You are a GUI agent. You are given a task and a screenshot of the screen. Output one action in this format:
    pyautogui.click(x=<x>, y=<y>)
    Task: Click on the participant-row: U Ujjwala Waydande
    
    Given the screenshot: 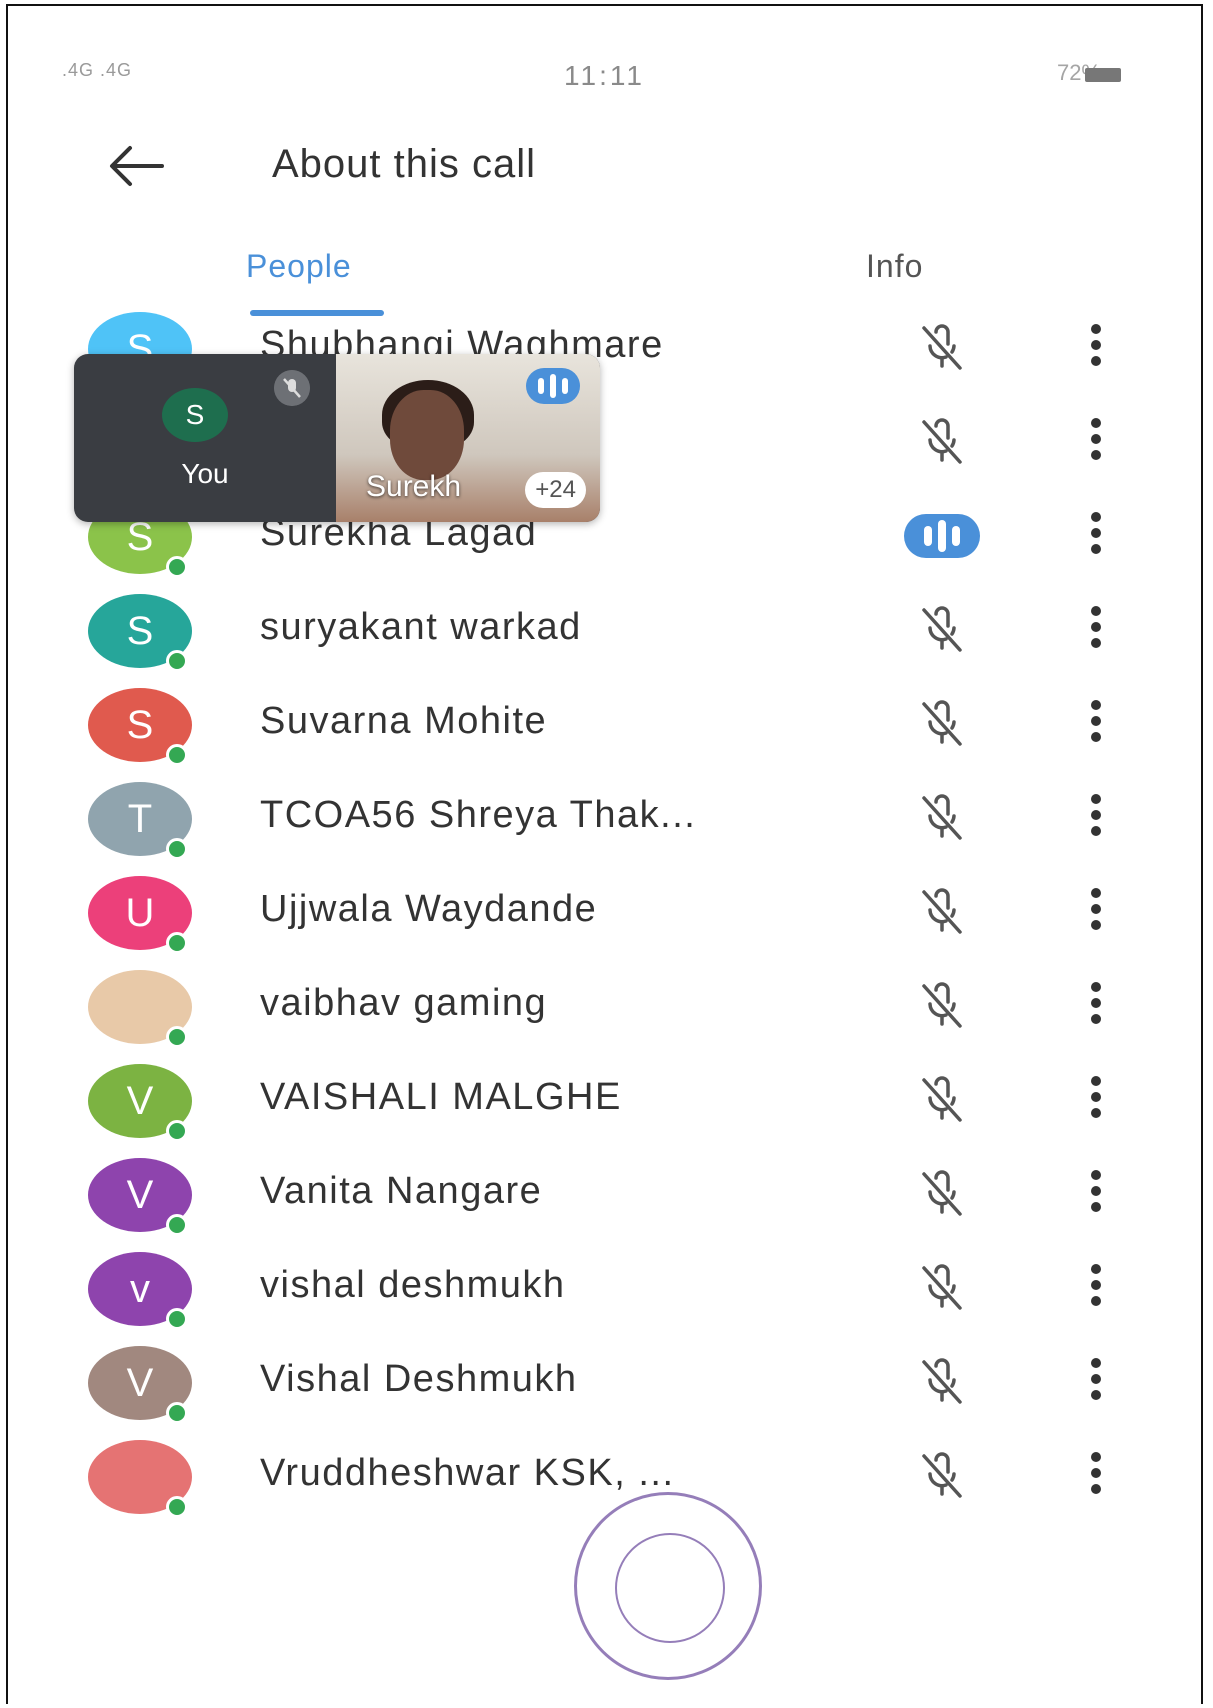 What is the action you would take?
    pyautogui.click(x=604, y=924)
    